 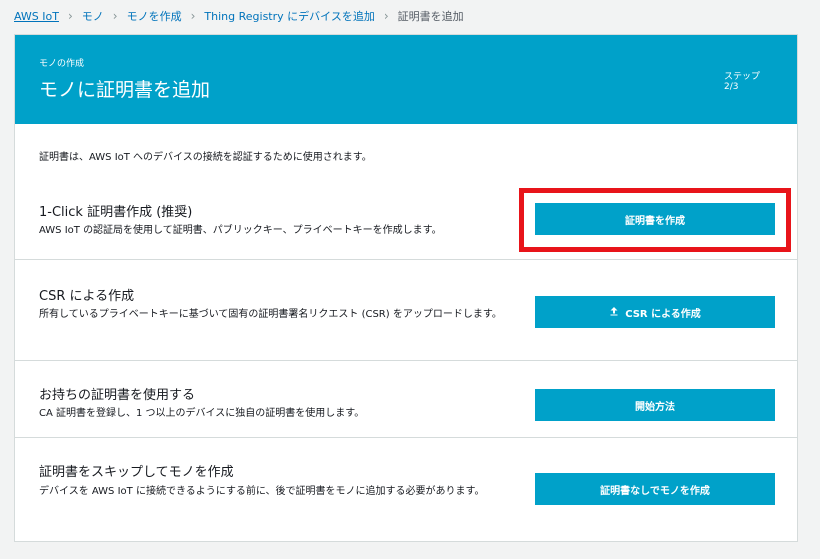 What do you see at coordinates (154, 16) in the screenshot?
I see `breadcrumb-create-thing: モノを作成` at bounding box center [154, 16].